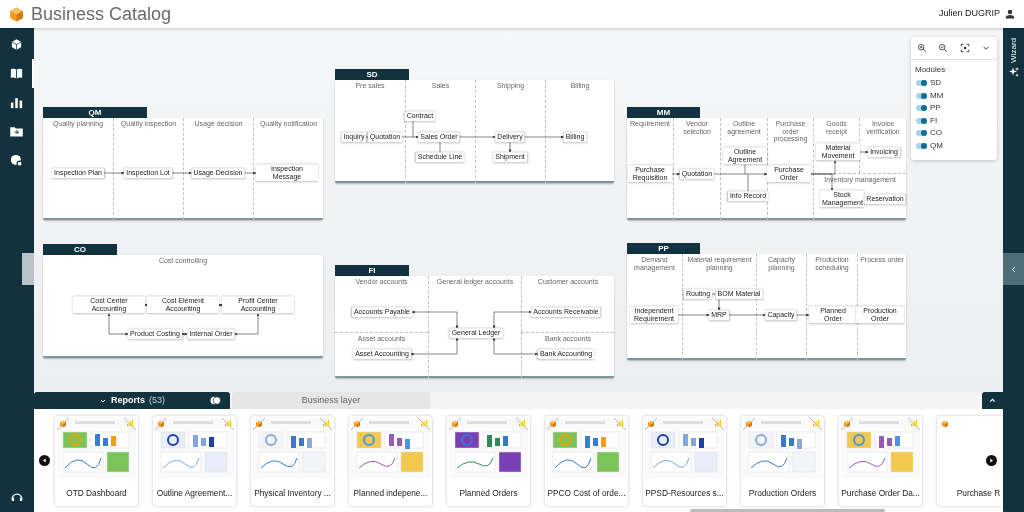  What do you see at coordinates (935, 108) in the screenshot?
I see `toggle-label: PP` at bounding box center [935, 108].